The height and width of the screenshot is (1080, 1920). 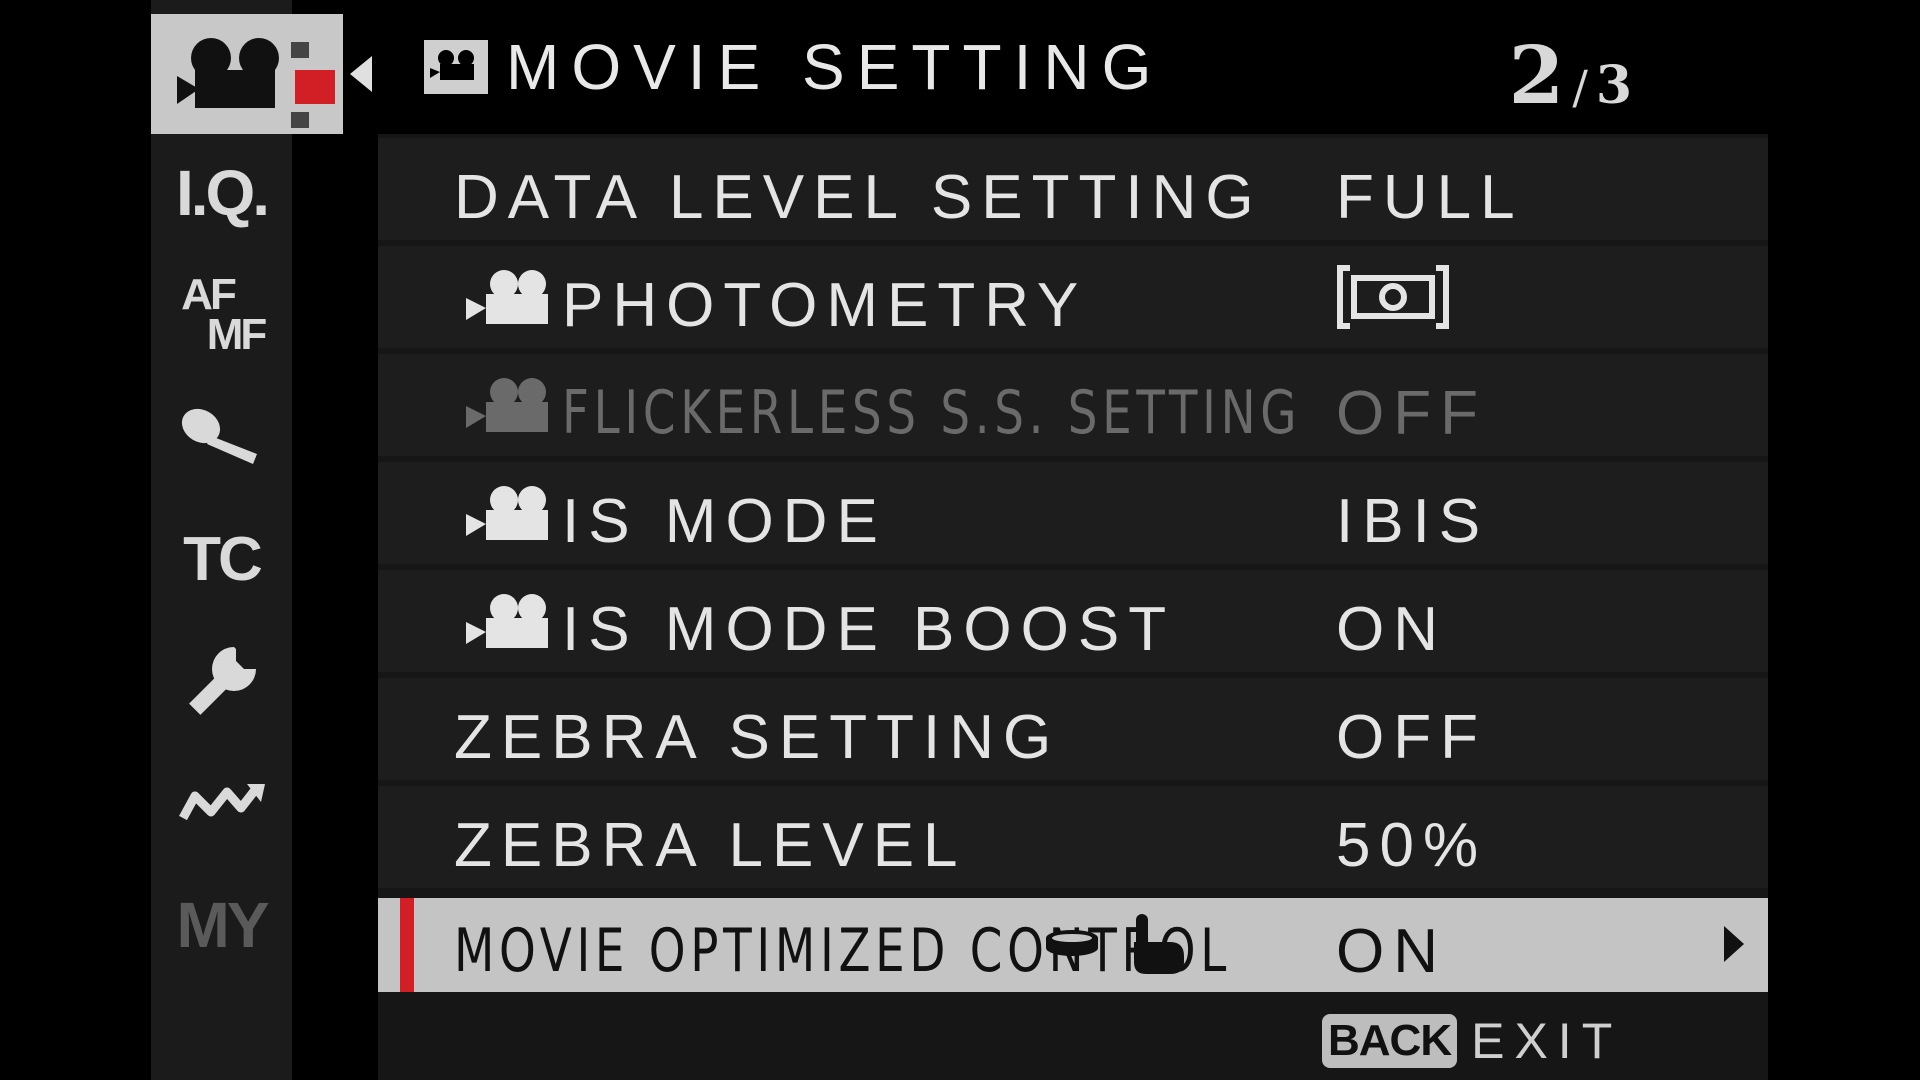 What do you see at coordinates (757, 737) in the screenshot?
I see `menu-row-label: ZEBRA SETTING` at bounding box center [757, 737].